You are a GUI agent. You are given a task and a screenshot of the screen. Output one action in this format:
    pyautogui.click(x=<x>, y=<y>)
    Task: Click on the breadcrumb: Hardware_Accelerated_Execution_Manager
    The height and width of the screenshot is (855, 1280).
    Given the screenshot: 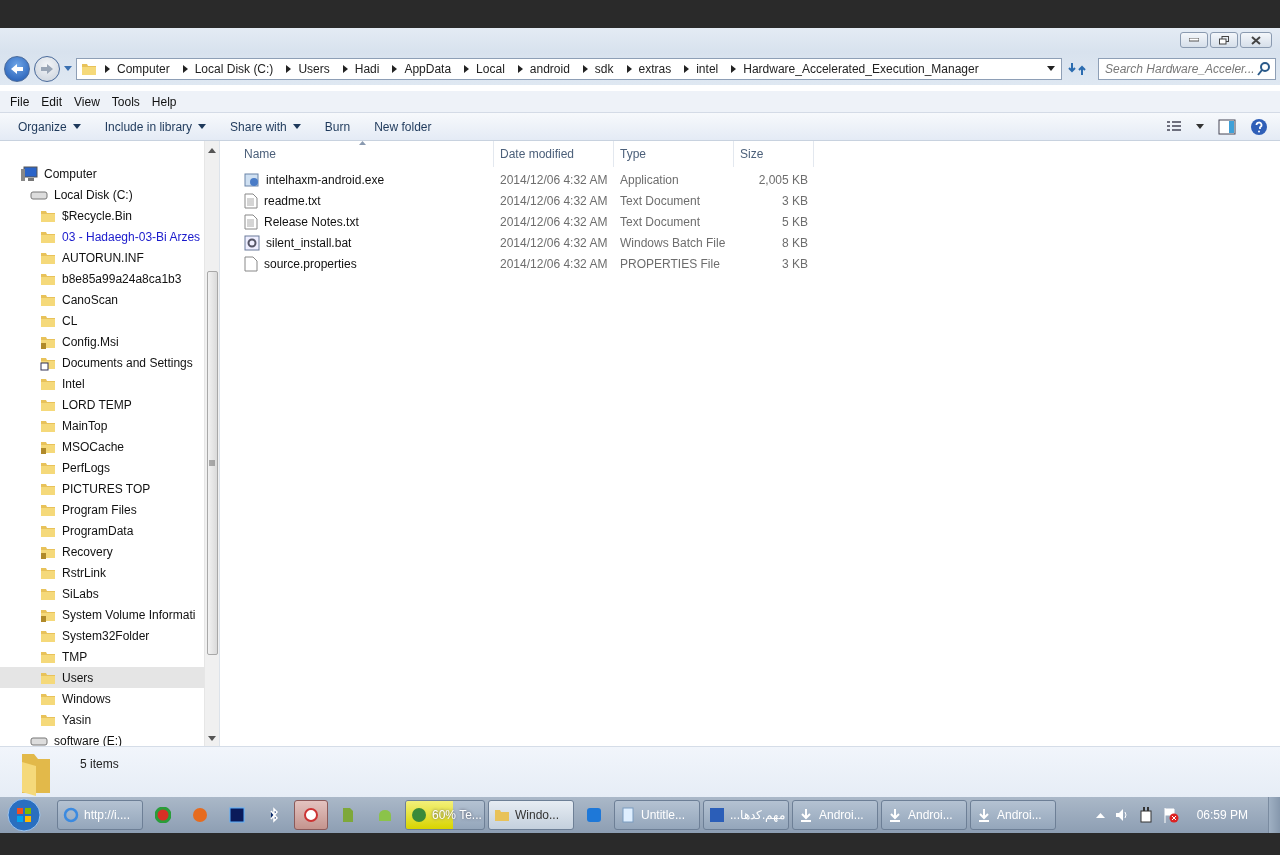 What is the action you would take?
    pyautogui.click(x=861, y=68)
    